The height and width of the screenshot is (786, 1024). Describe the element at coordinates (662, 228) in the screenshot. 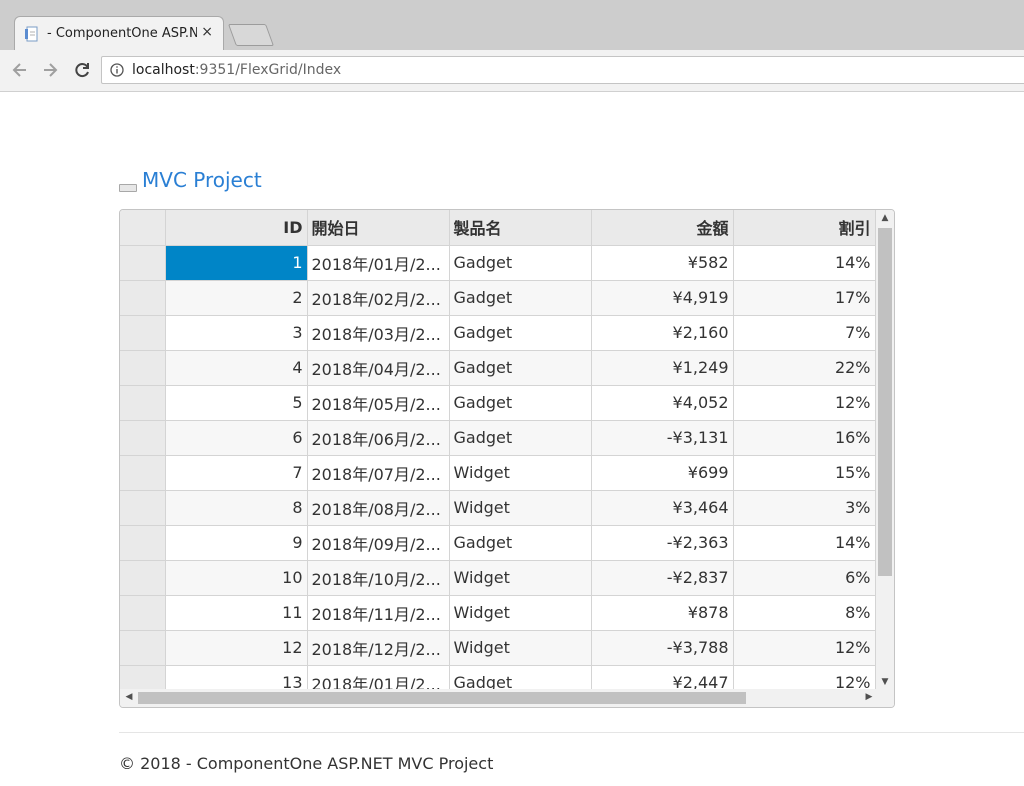

I see `column-header-amount: 金額` at that location.